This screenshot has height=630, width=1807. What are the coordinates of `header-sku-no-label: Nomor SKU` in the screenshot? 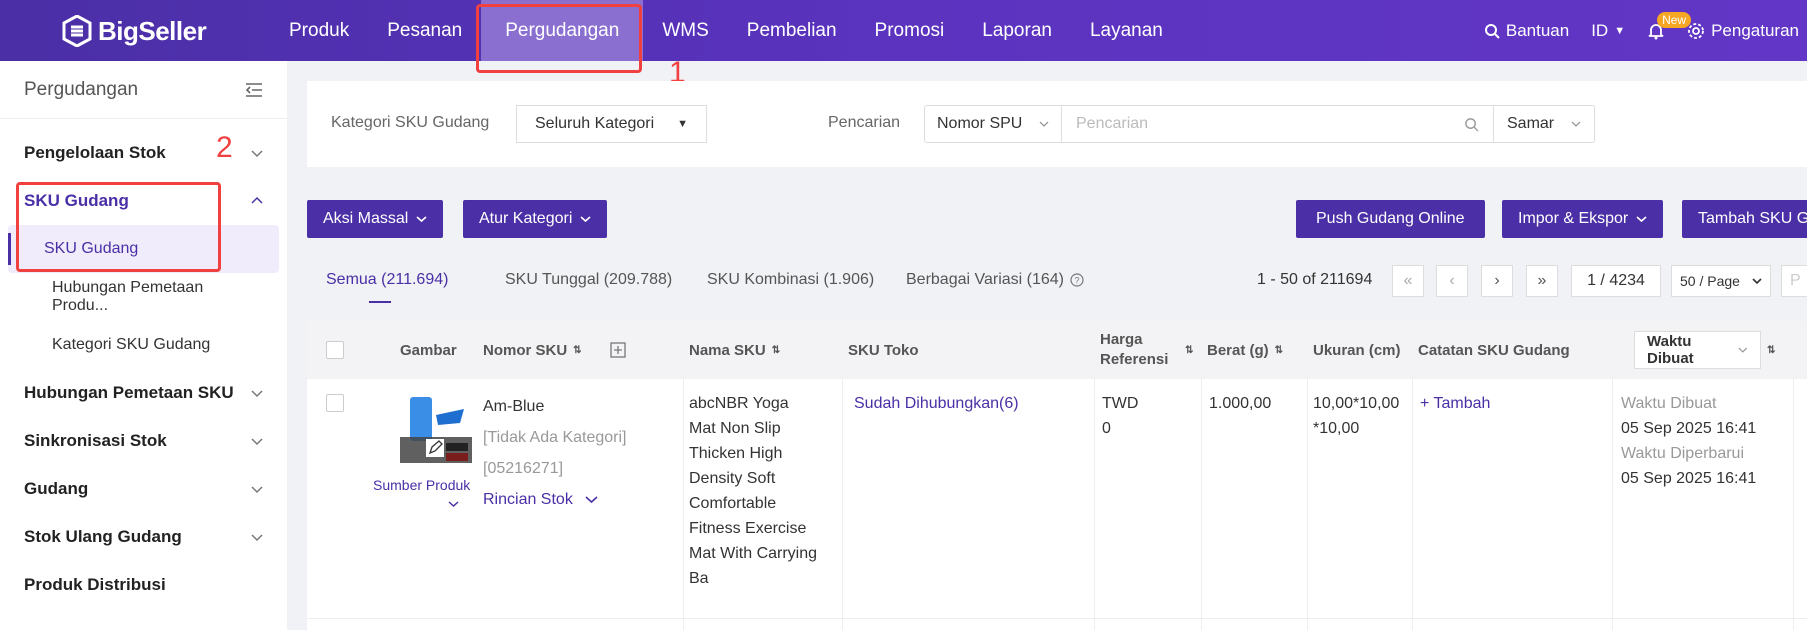 It's located at (525, 350).